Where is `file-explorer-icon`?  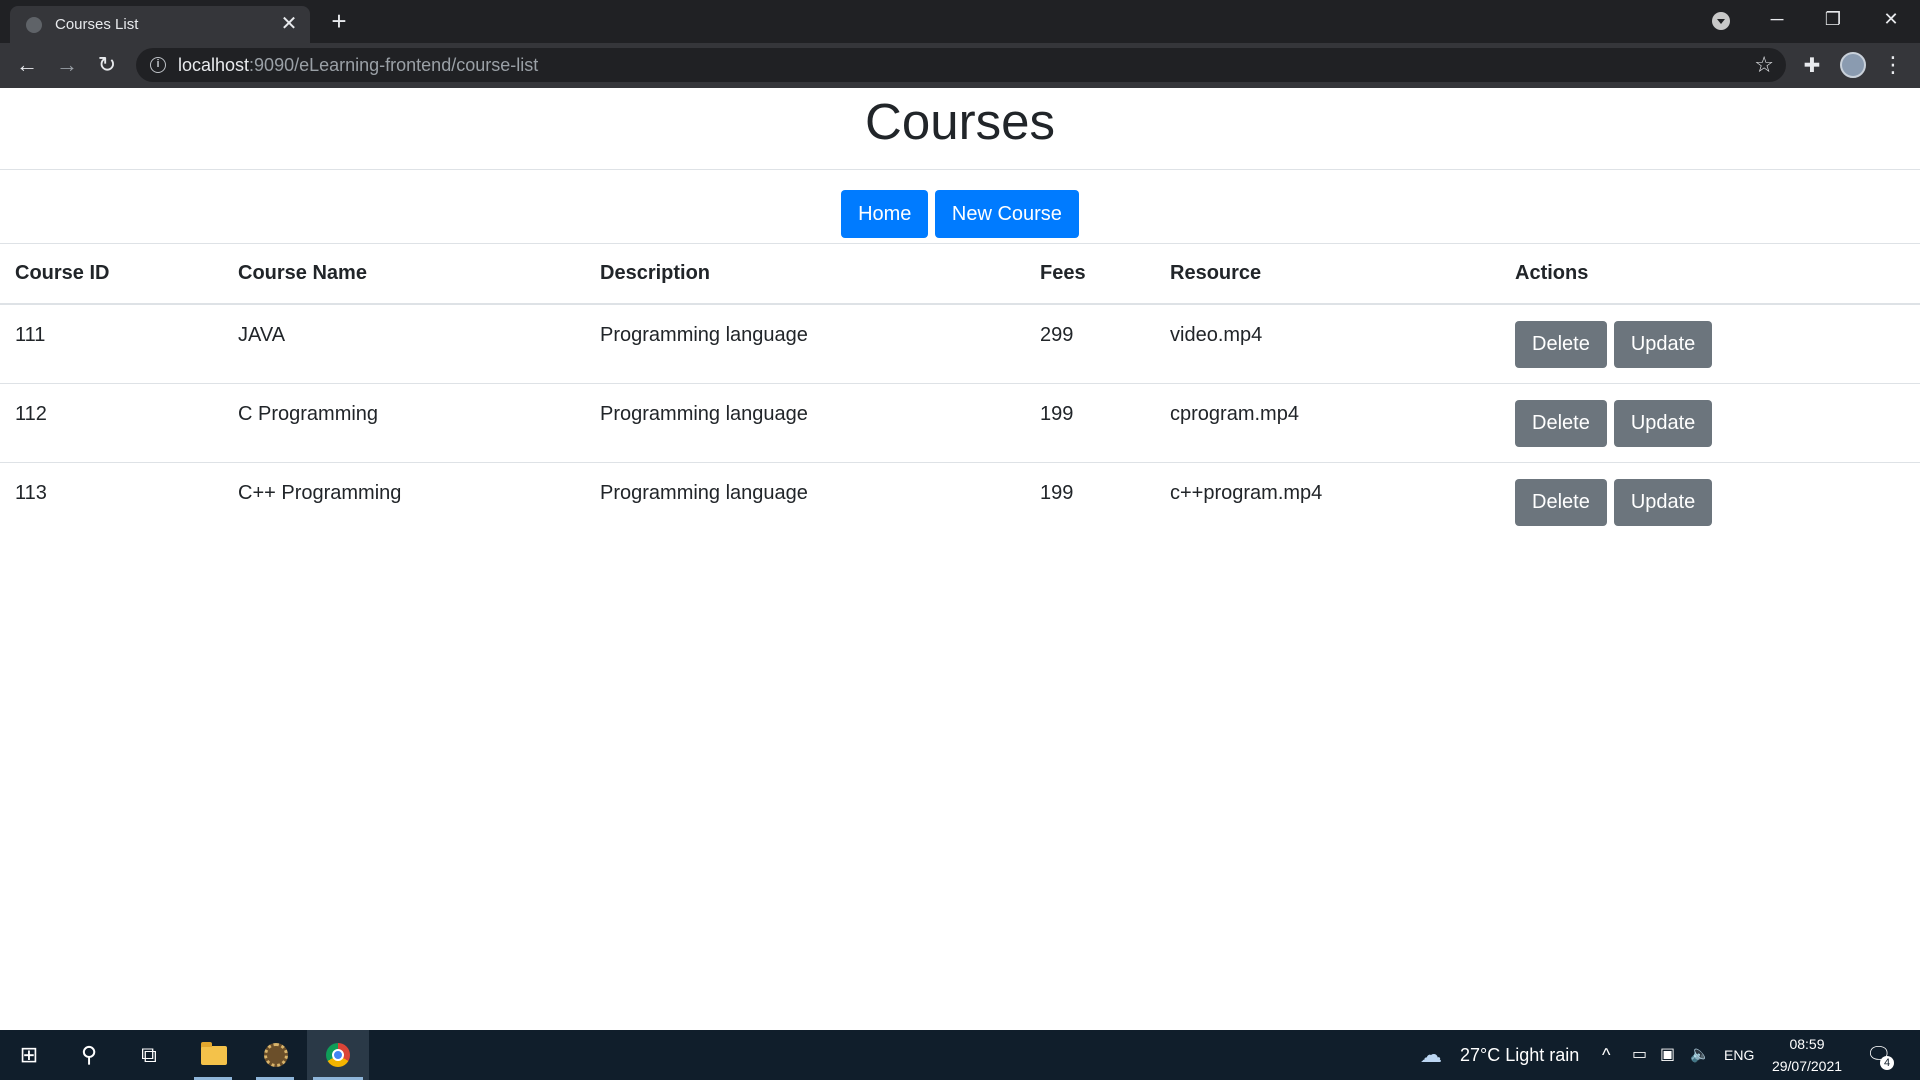
file-explorer-icon is located at coordinates (213, 1055).